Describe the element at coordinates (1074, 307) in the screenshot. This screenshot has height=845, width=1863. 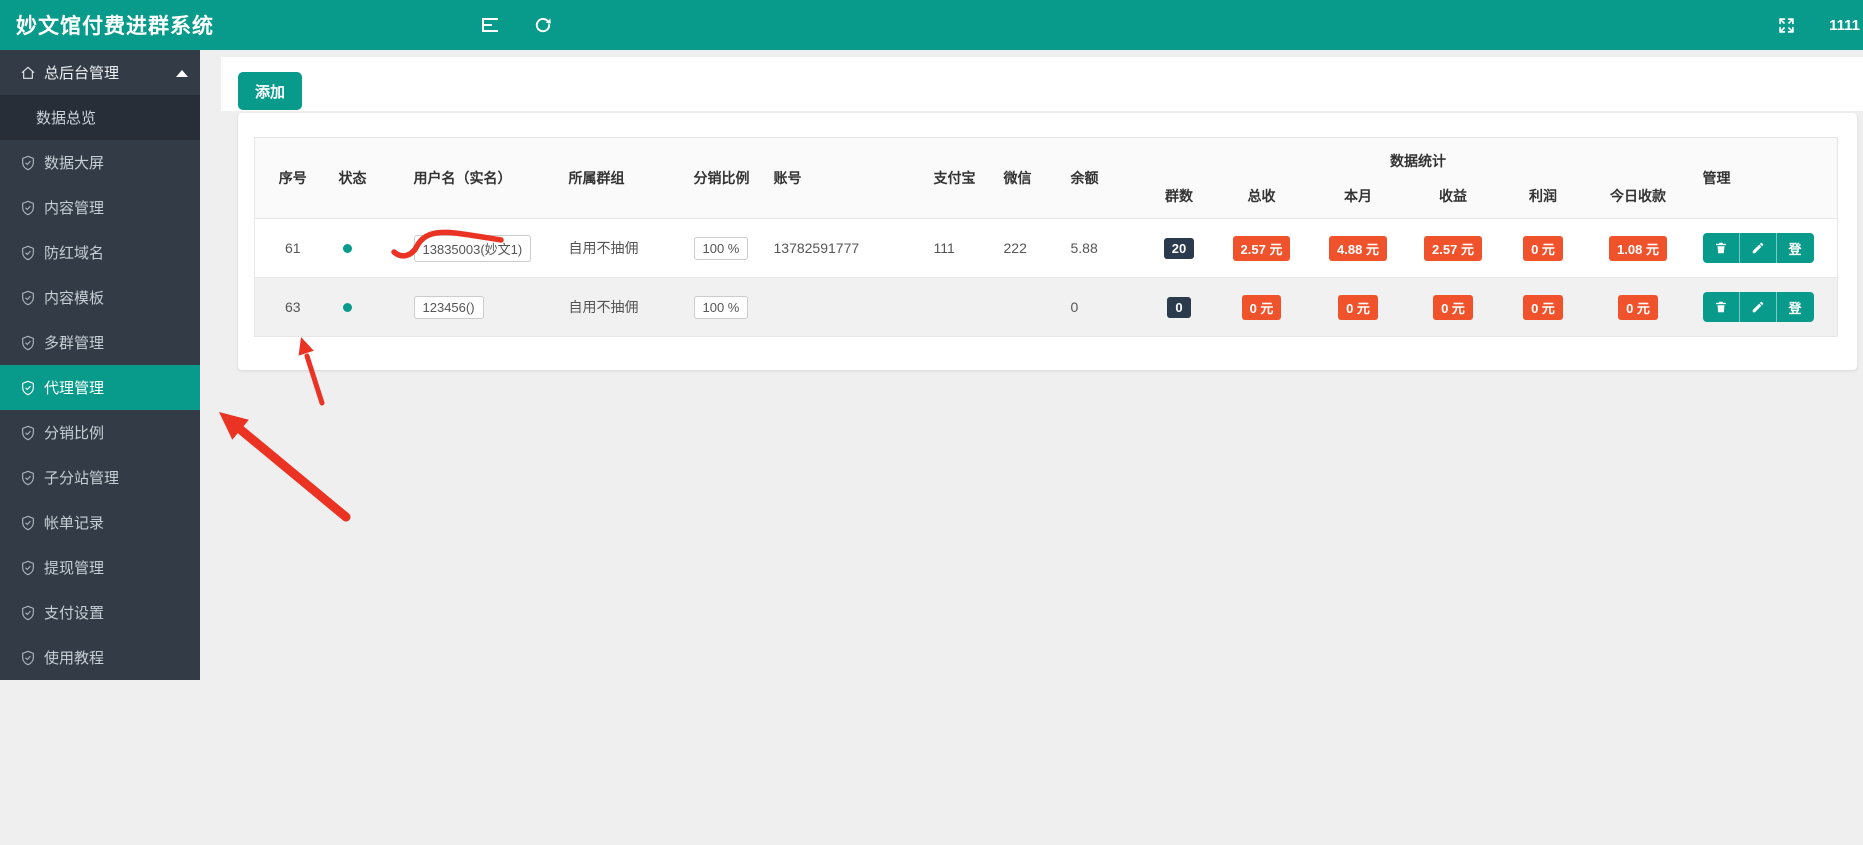
I see `cell-balance: 0` at that location.